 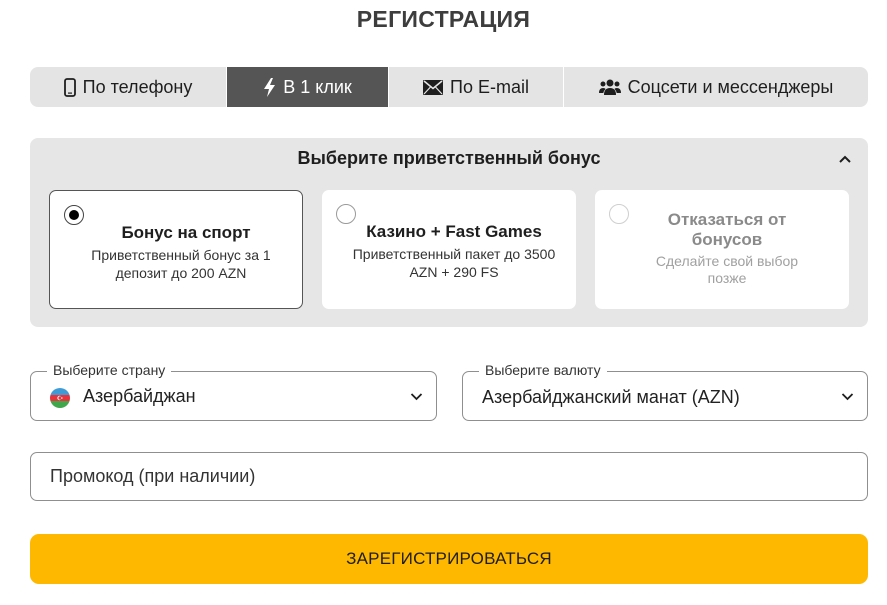 What do you see at coordinates (845, 159) in the screenshot?
I see `chevron-up-icon` at bounding box center [845, 159].